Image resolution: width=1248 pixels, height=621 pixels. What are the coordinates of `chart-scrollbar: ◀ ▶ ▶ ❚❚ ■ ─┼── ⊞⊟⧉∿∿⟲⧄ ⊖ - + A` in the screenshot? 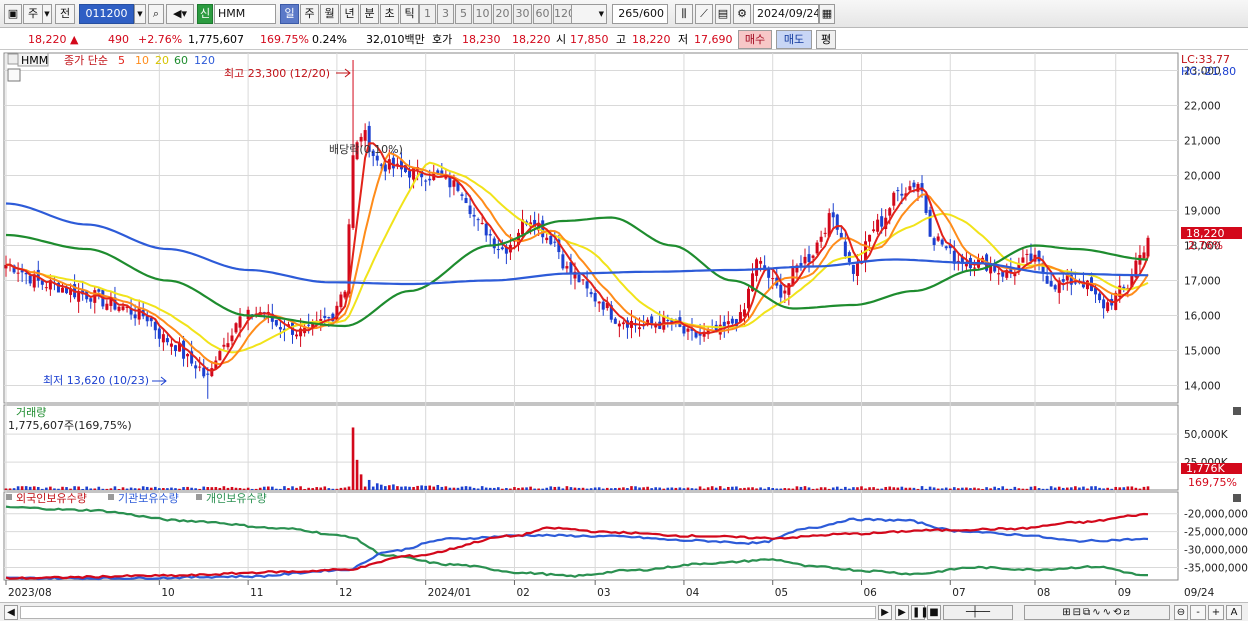 It's located at (624, 611).